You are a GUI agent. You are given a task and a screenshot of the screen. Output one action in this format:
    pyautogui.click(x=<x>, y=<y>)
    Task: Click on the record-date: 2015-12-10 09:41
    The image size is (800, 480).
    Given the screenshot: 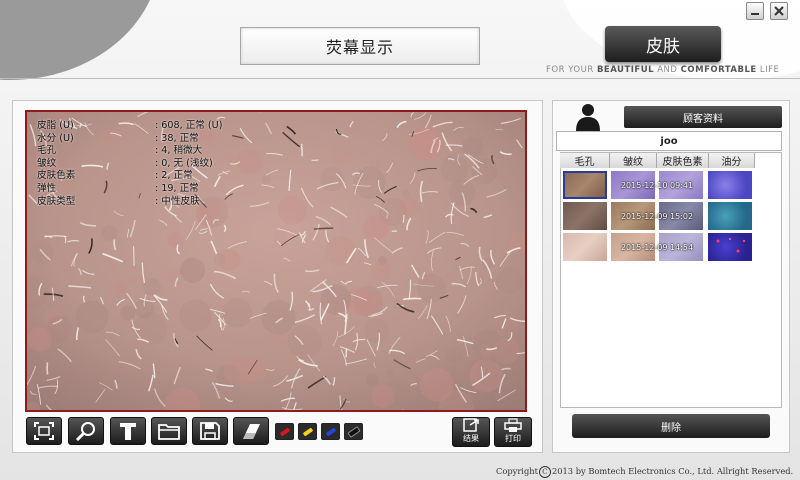 What is the action you would take?
    pyautogui.click(x=657, y=185)
    